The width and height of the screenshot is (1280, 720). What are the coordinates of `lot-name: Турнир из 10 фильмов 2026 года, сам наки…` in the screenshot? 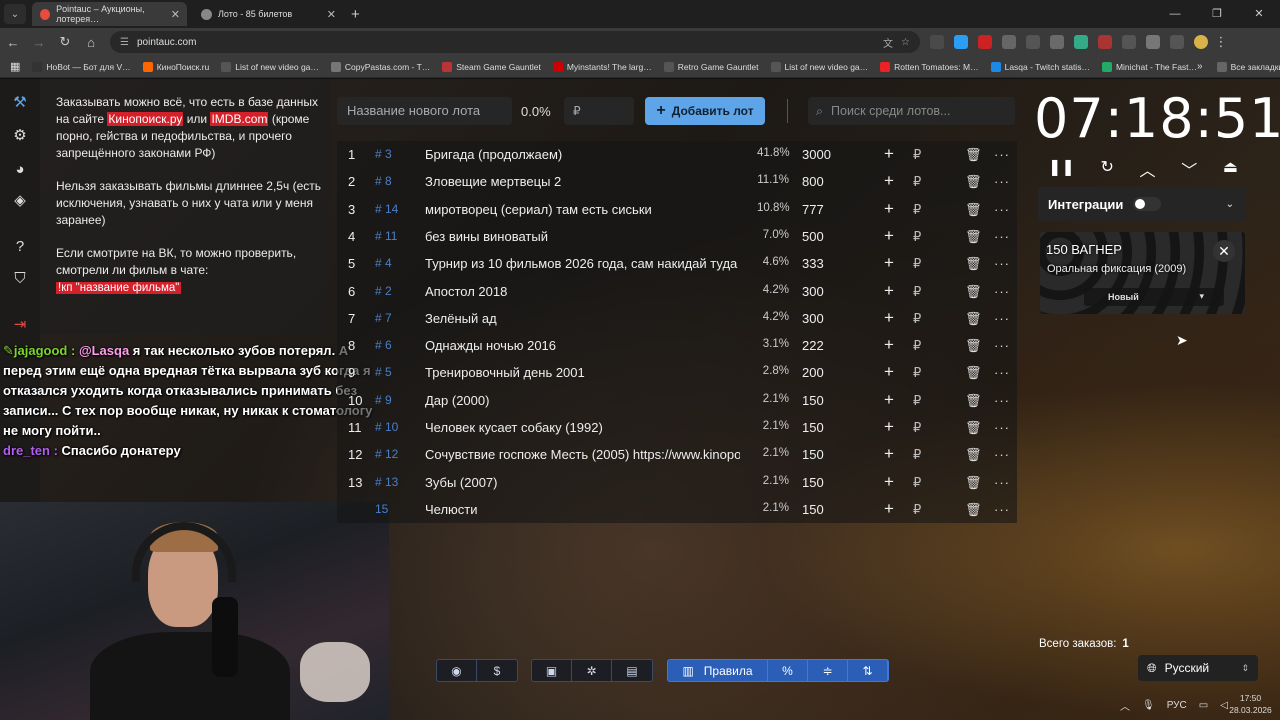 It's located at (582, 263).